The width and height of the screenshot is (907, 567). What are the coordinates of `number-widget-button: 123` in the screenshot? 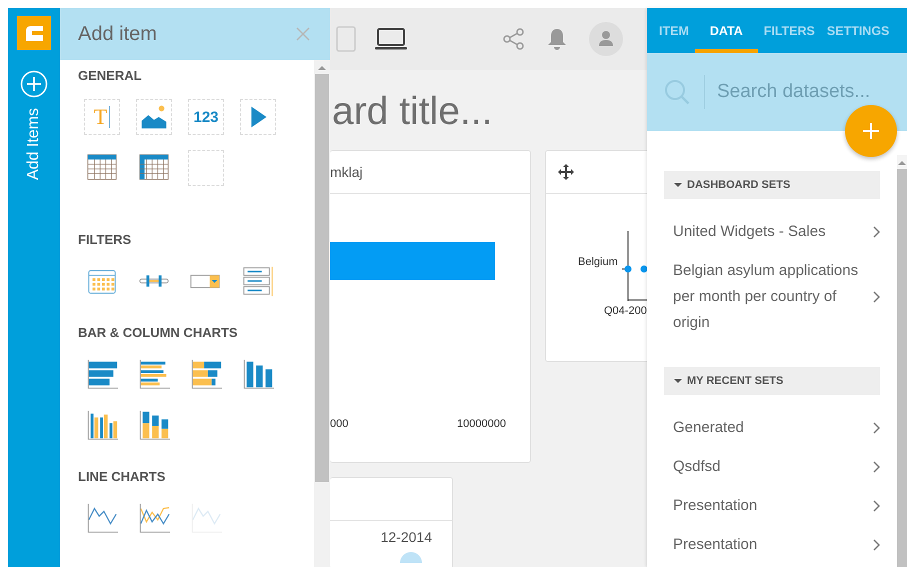 It's located at (206, 117).